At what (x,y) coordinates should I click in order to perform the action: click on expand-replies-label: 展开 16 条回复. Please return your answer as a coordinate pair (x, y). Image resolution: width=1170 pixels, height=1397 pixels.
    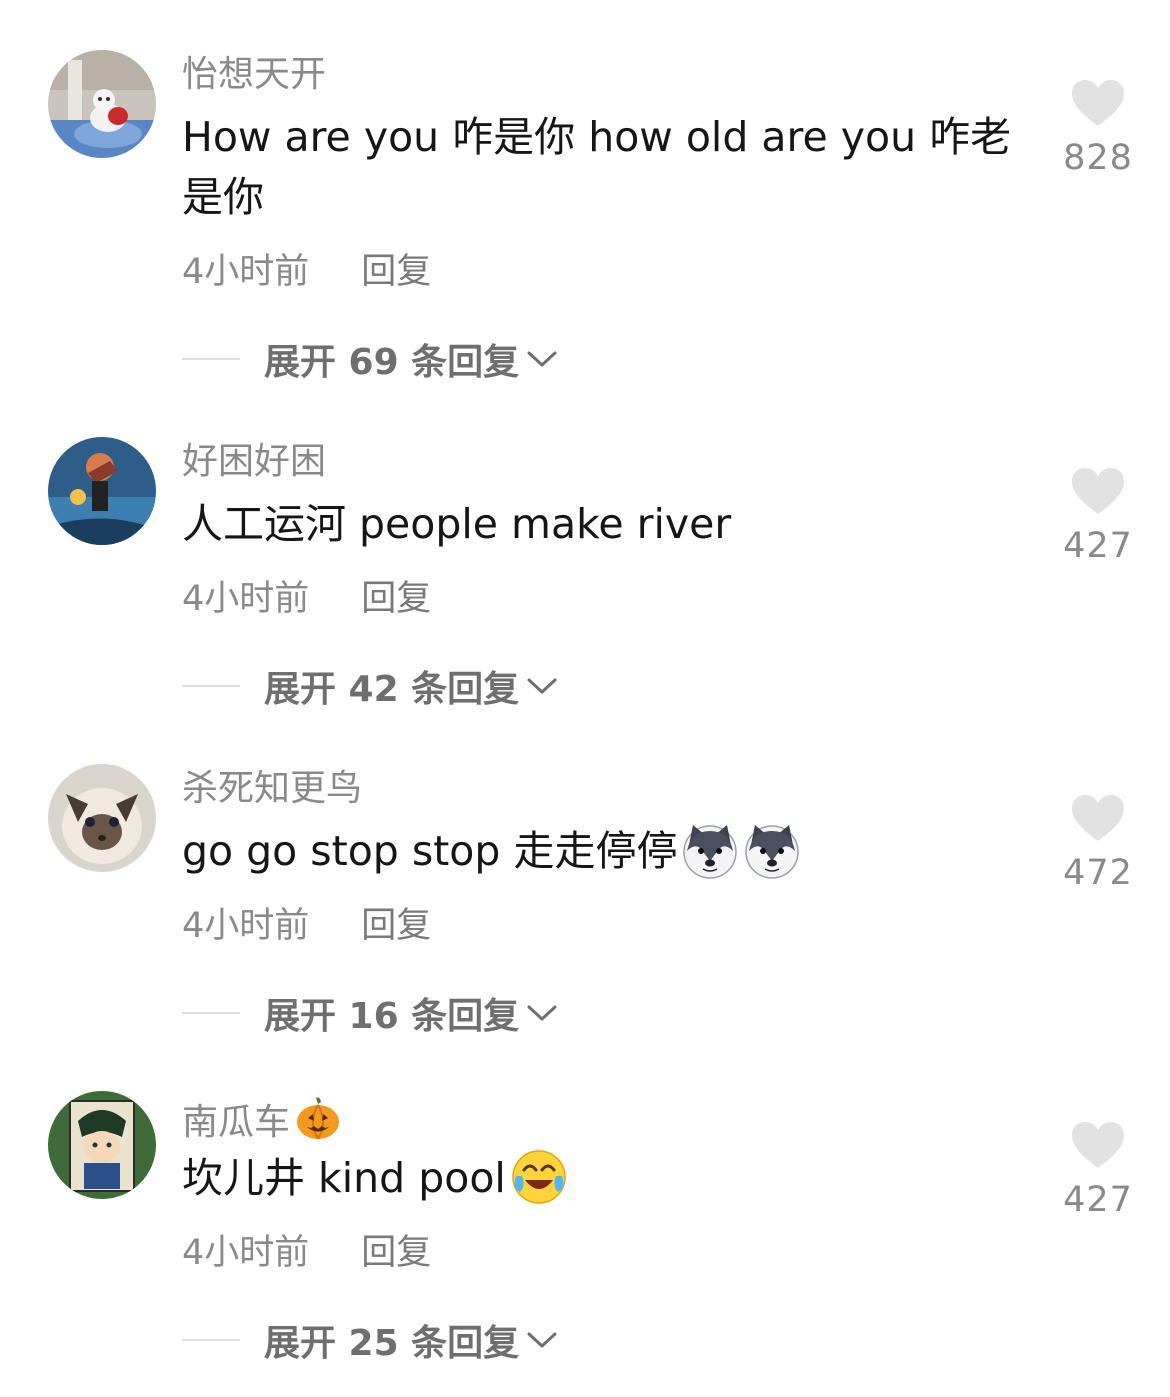
    Looking at the image, I should click on (392, 1016).